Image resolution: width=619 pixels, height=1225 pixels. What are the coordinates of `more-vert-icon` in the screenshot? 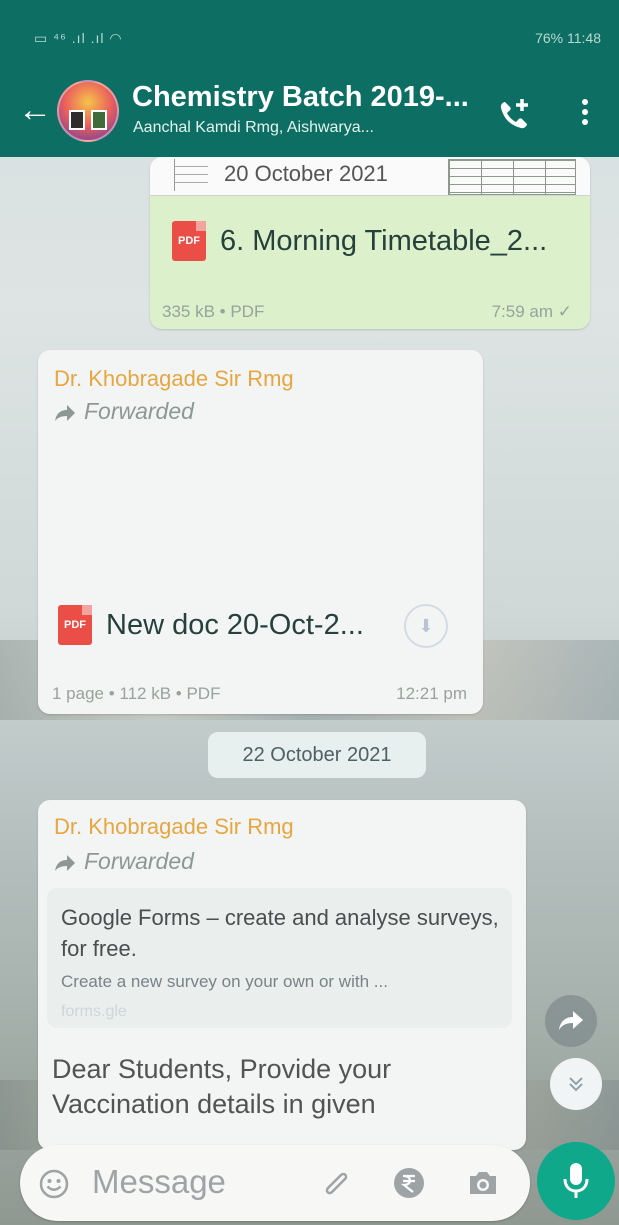 It's located at (585, 115).